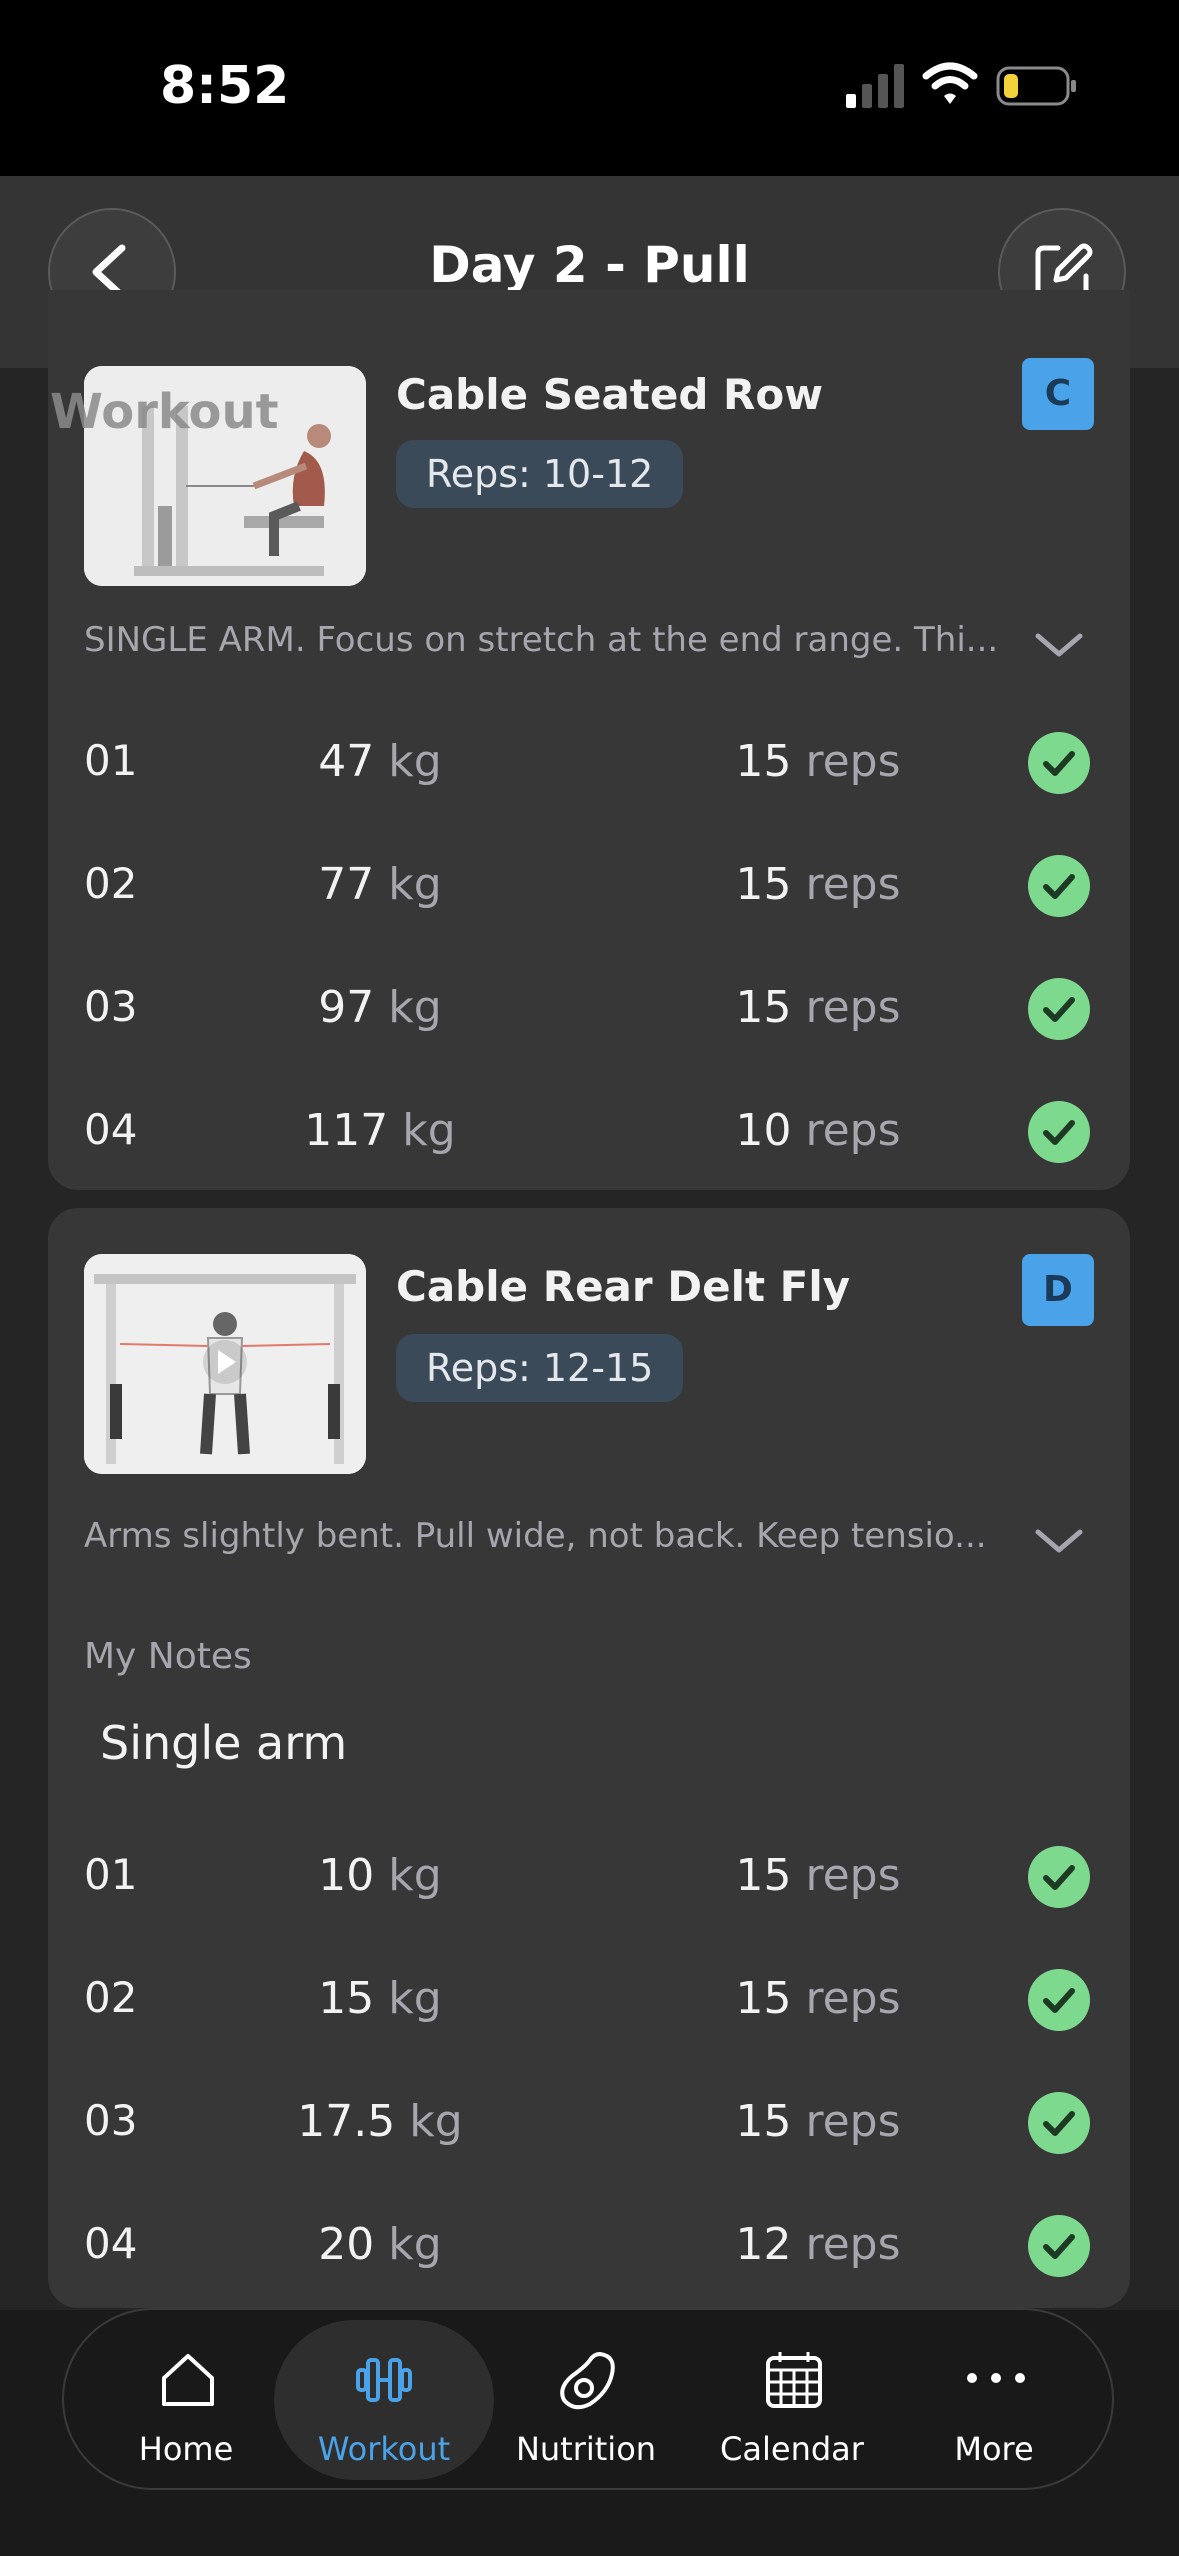 This screenshot has height=2556, width=1179. I want to click on set-row: 01 47 kg 15 reps, so click(589, 763).